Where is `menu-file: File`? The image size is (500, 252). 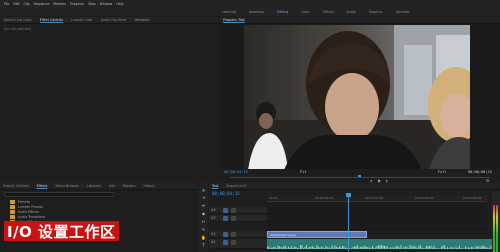 menu-file: File is located at coordinates (6, 4).